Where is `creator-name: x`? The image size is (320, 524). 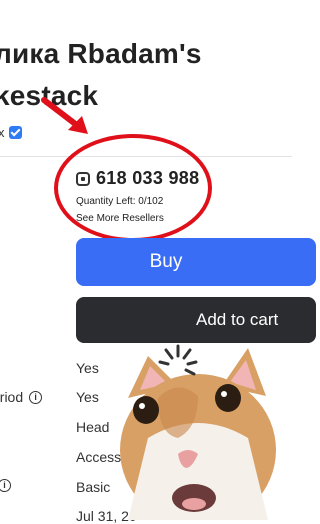
creator-name: x is located at coordinates (2, 132).